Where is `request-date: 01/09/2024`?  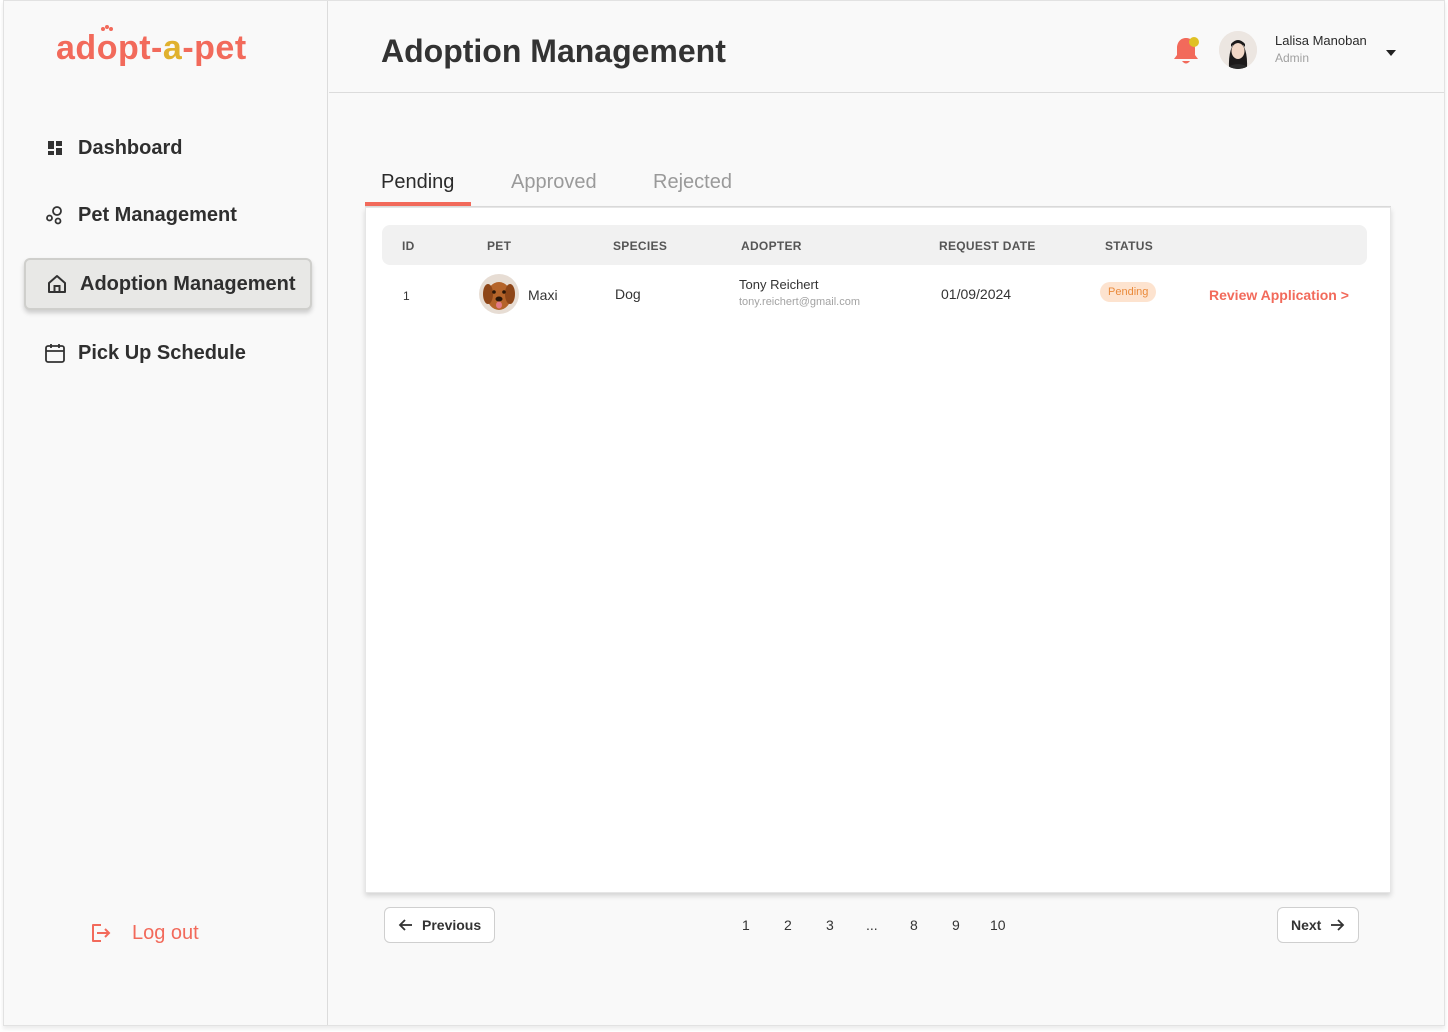 request-date: 01/09/2024 is located at coordinates (976, 294).